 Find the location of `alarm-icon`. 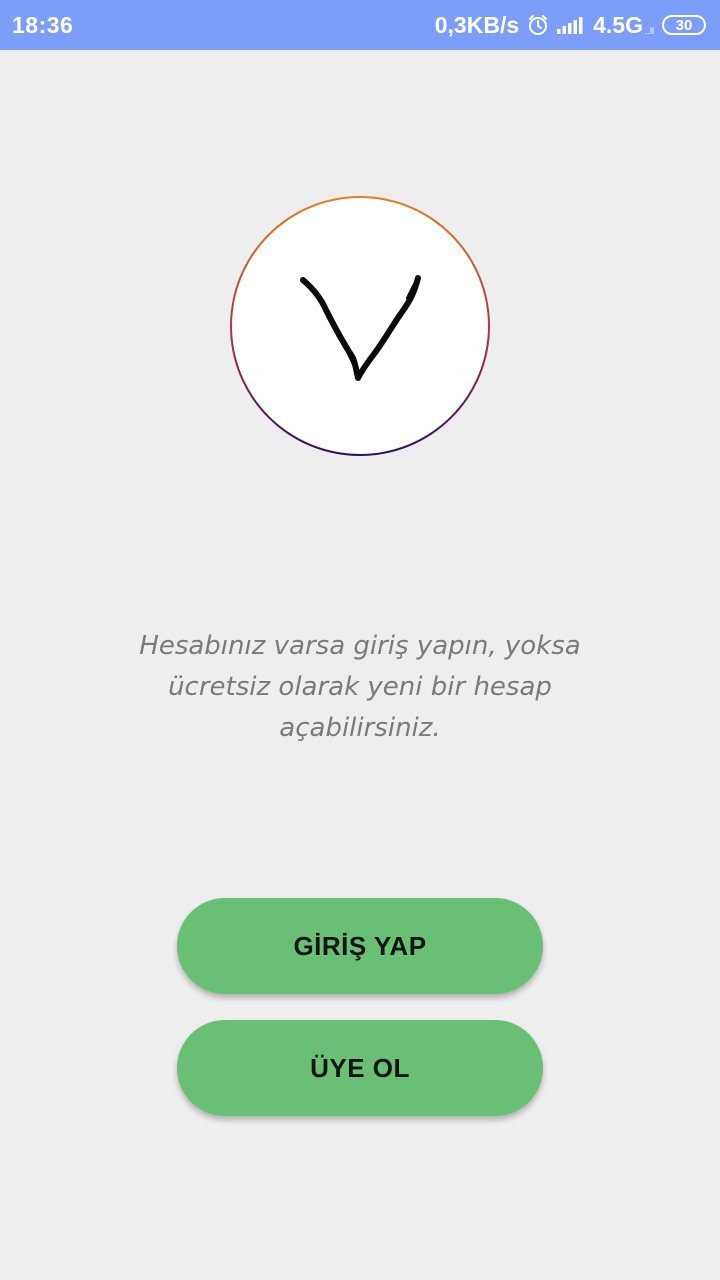

alarm-icon is located at coordinates (538, 25).